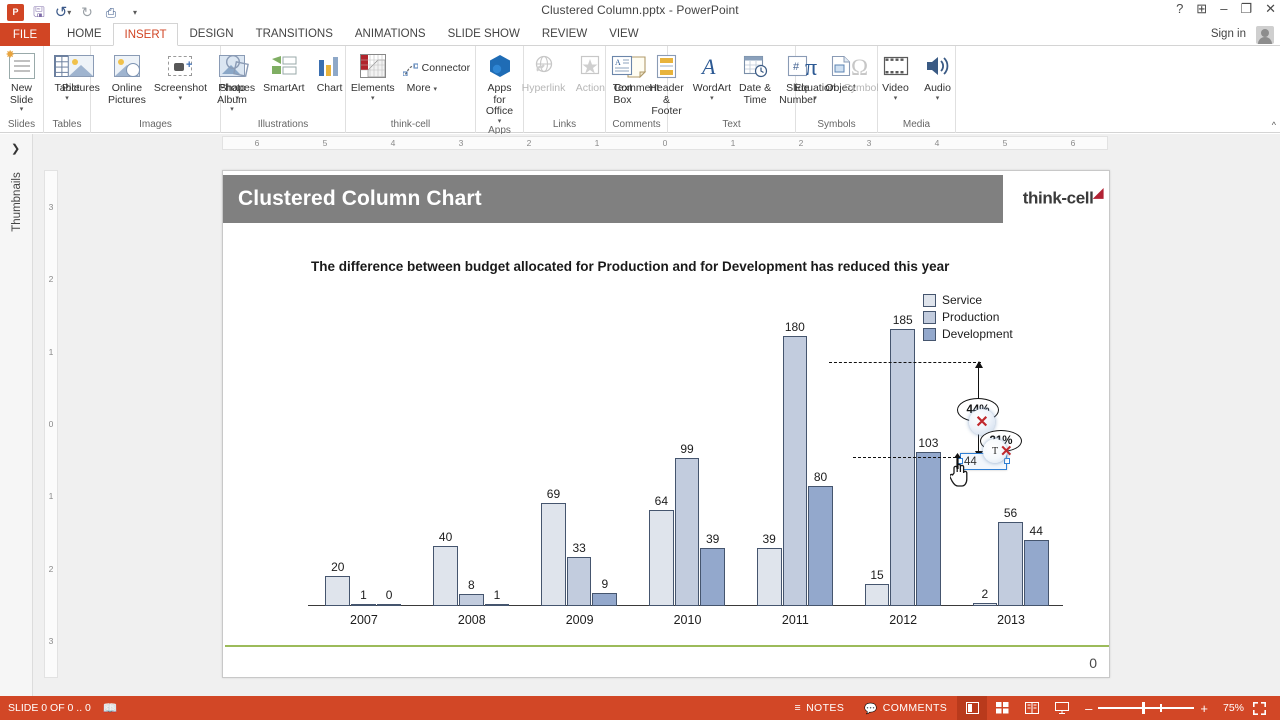 This screenshot has height=720, width=1280. I want to click on category-label-2011: 2011, so click(795, 620).